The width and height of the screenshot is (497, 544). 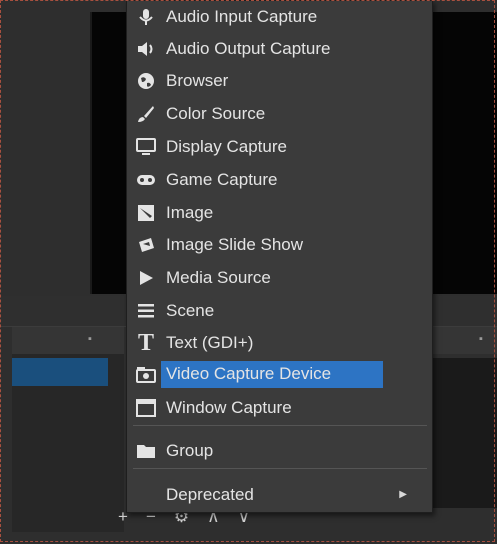 What do you see at coordinates (146, 278) in the screenshot?
I see `play-icon` at bounding box center [146, 278].